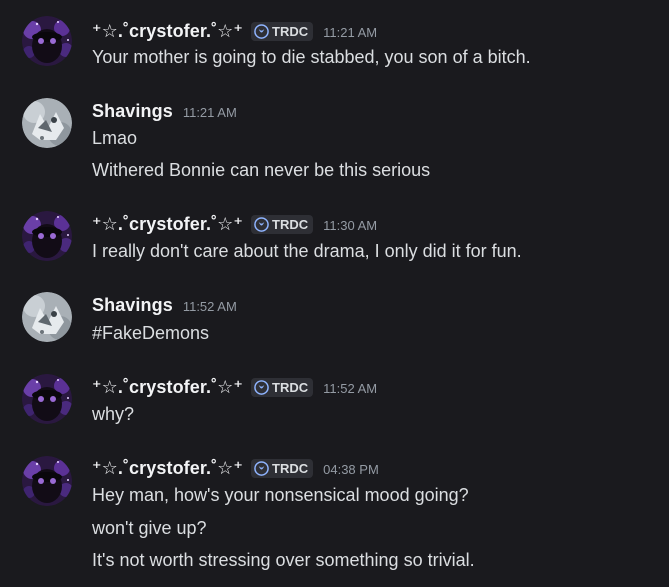 This screenshot has height=587, width=669. I want to click on message-text: #FakeDemons, so click(151, 333).